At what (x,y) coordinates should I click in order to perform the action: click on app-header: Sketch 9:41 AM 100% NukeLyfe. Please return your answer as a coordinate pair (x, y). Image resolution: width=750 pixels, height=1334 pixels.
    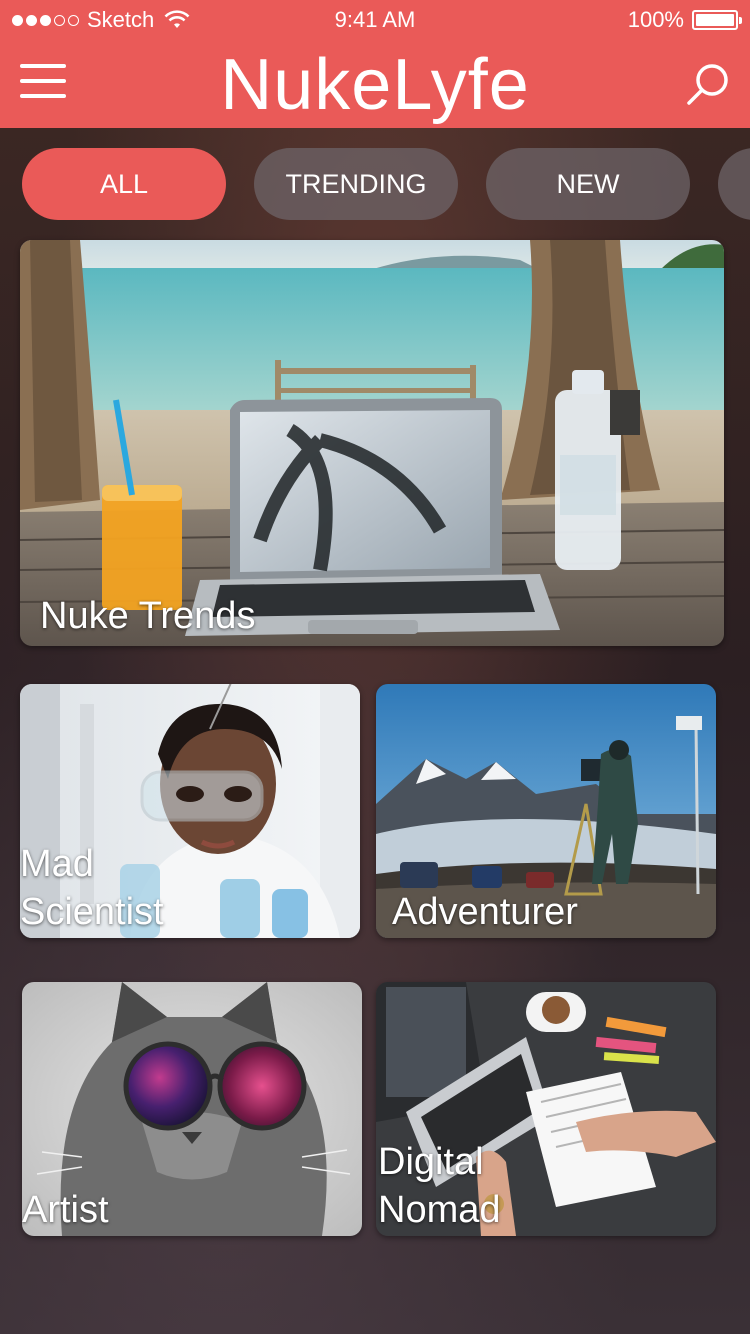
    Looking at the image, I should click on (375, 64).